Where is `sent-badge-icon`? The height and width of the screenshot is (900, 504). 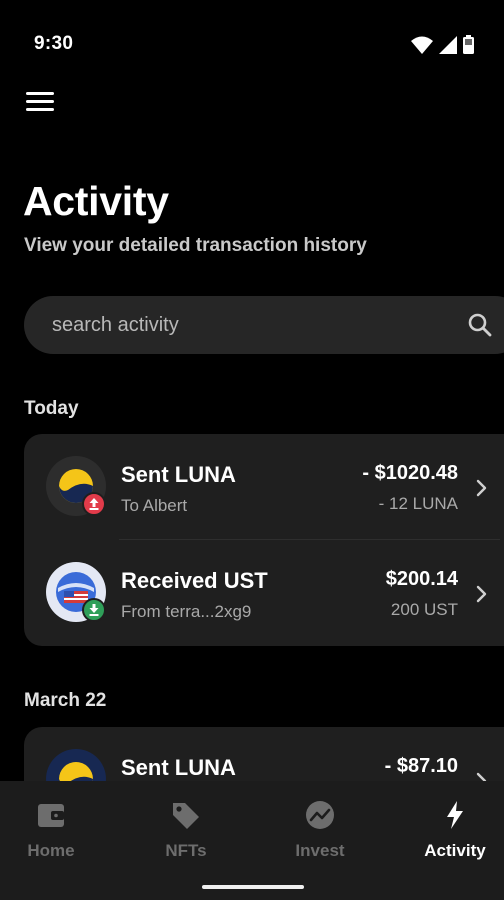 sent-badge-icon is located at coordinates (94, 504).